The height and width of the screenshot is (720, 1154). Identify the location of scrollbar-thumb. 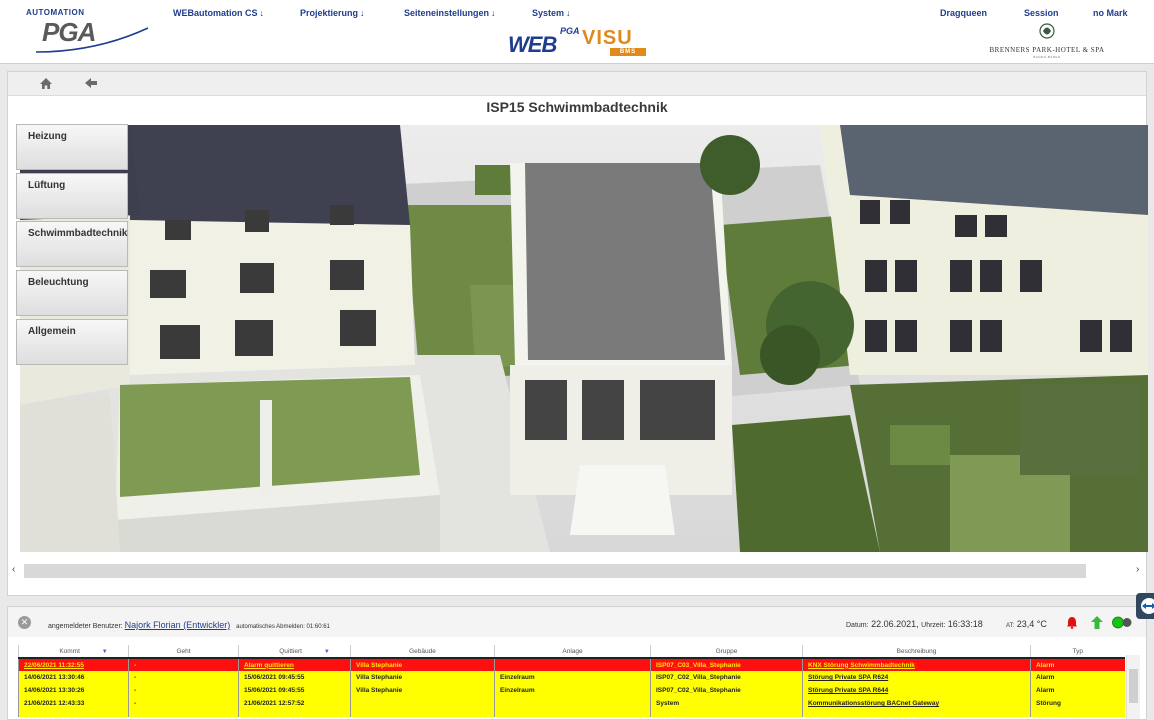
(555, 571).